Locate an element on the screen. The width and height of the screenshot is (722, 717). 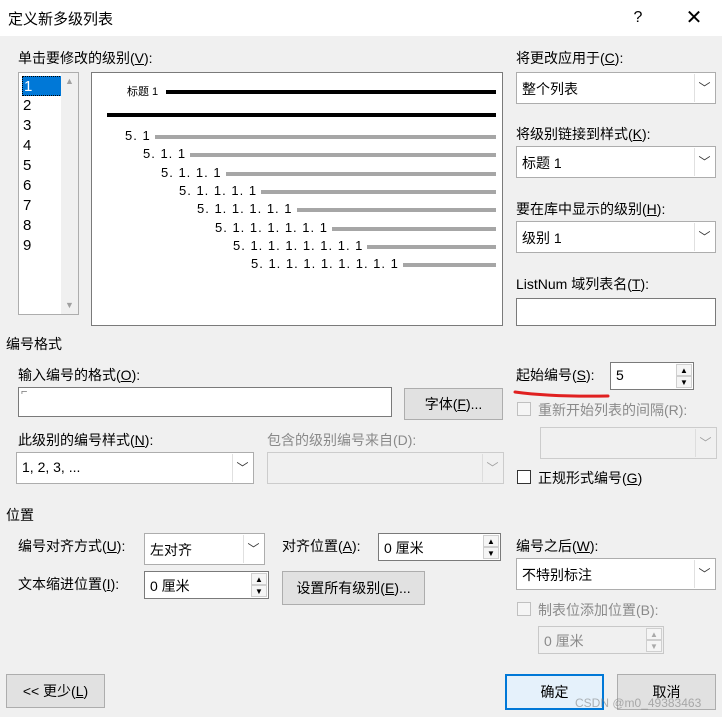
level-item: 8 is located at coordinates (42, 226).